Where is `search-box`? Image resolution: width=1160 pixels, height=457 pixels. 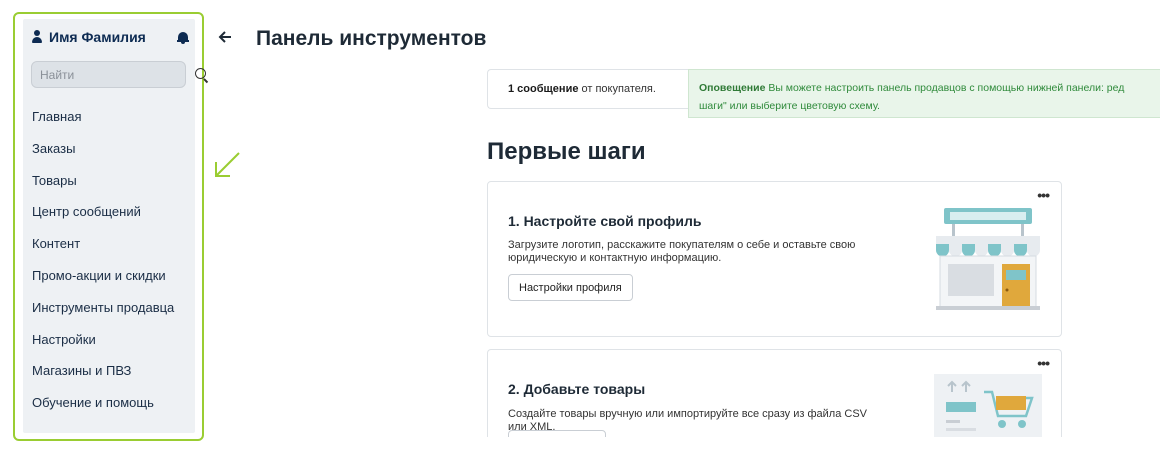
search-box is located at coordinates (120, 74).